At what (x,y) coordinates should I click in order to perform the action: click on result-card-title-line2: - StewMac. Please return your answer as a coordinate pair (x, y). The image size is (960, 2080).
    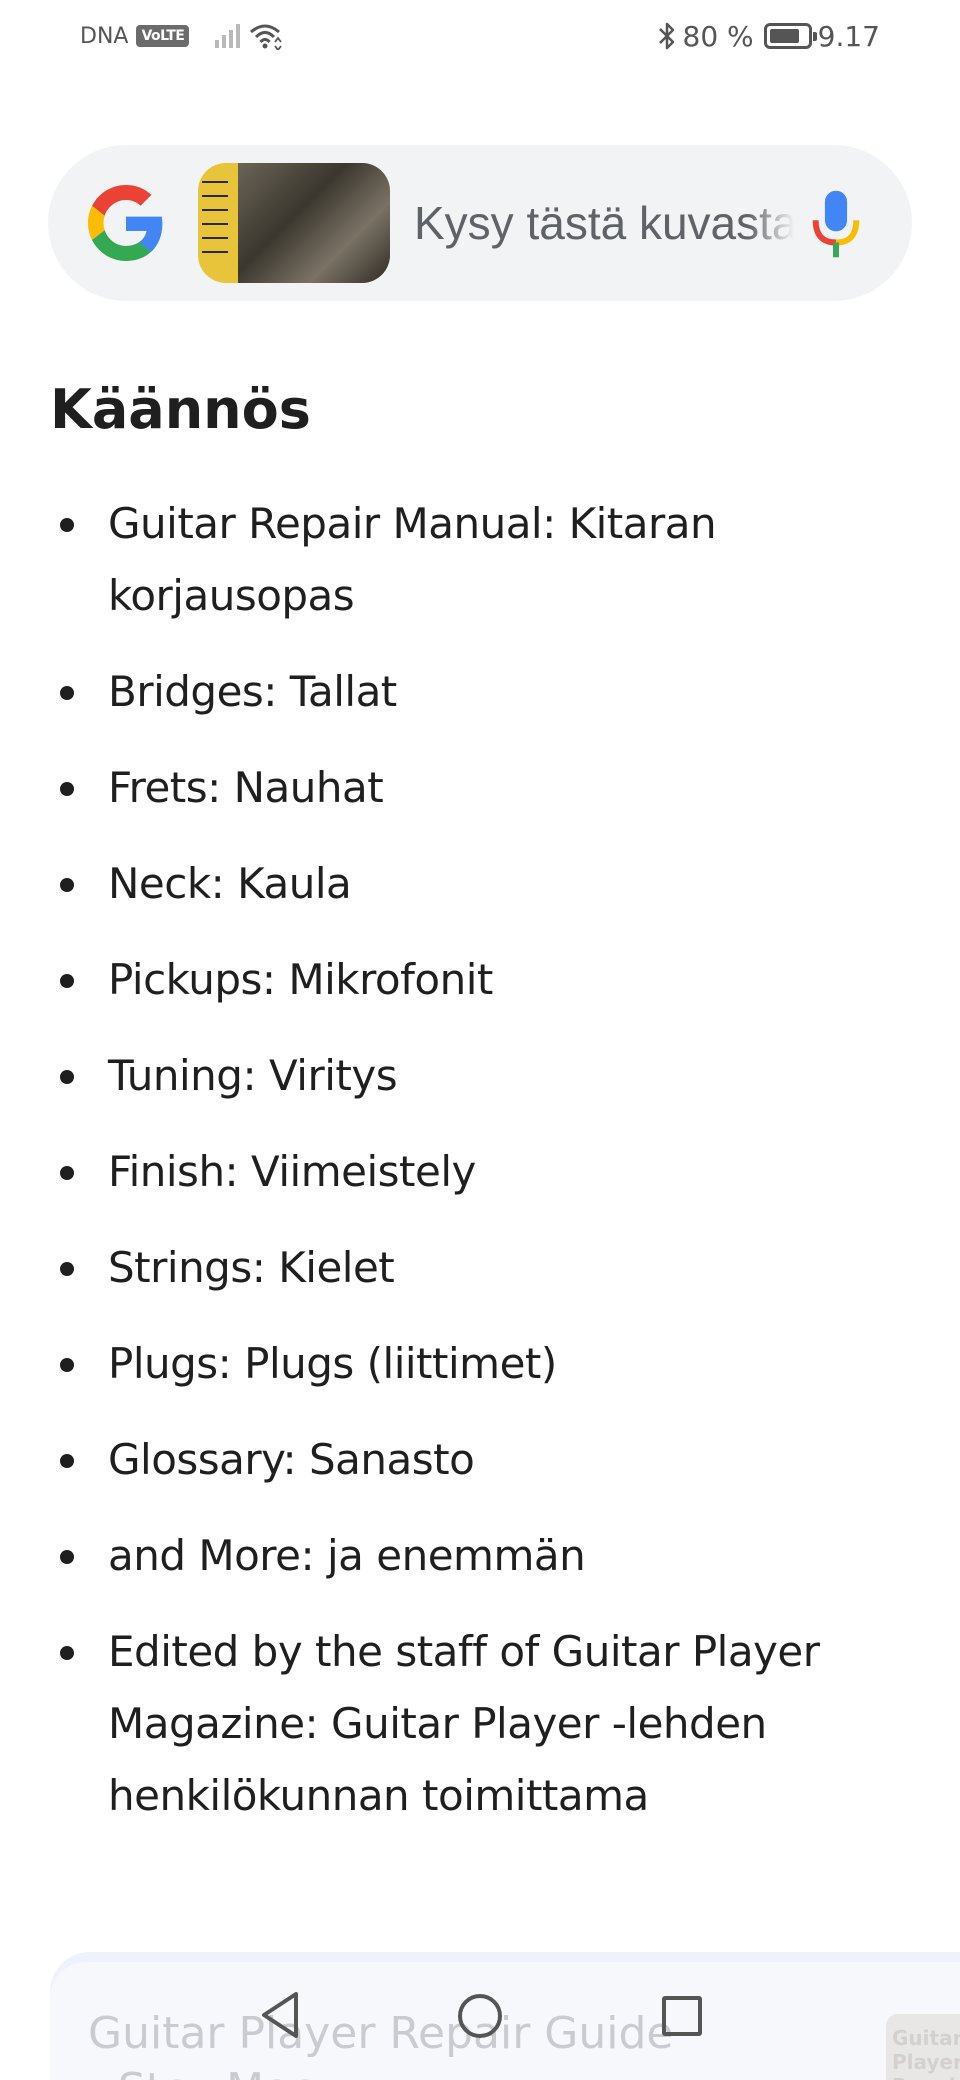
    Looking at the image, I should click on (380, 2071).